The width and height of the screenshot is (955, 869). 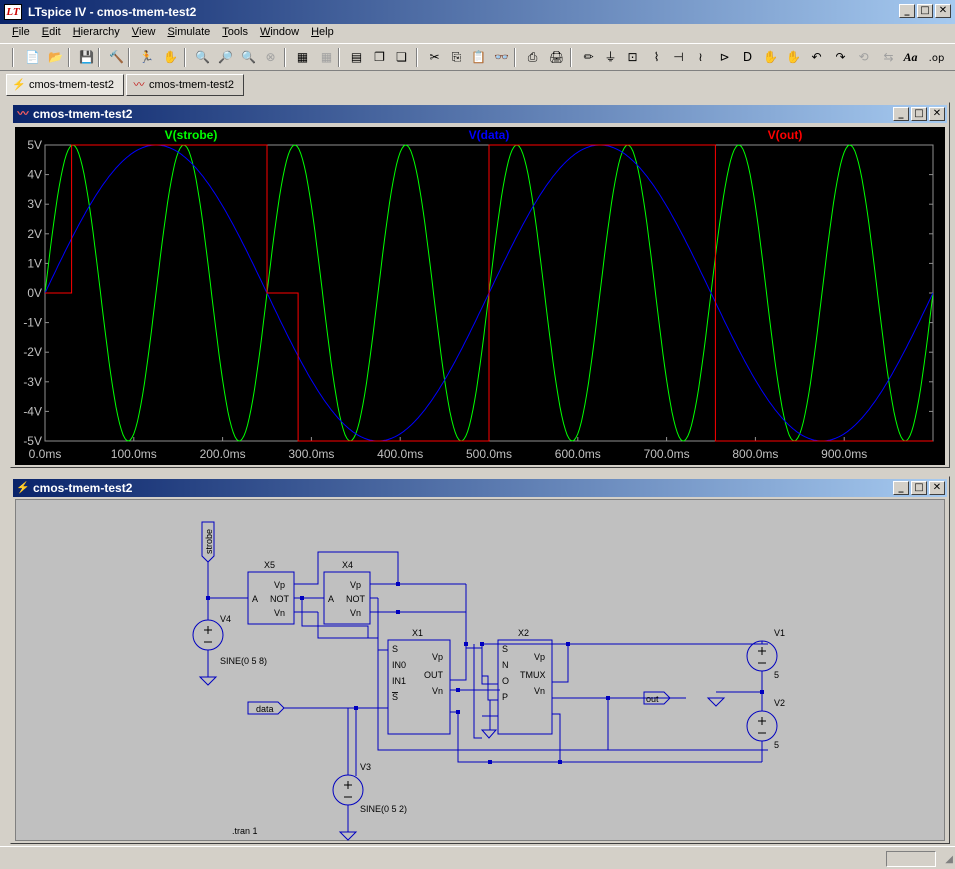 What do you see at coordinates (191, 85) in the screenshot?
I see `tab-label: cmos-tmem-test2` at bounding box center [191, 85].